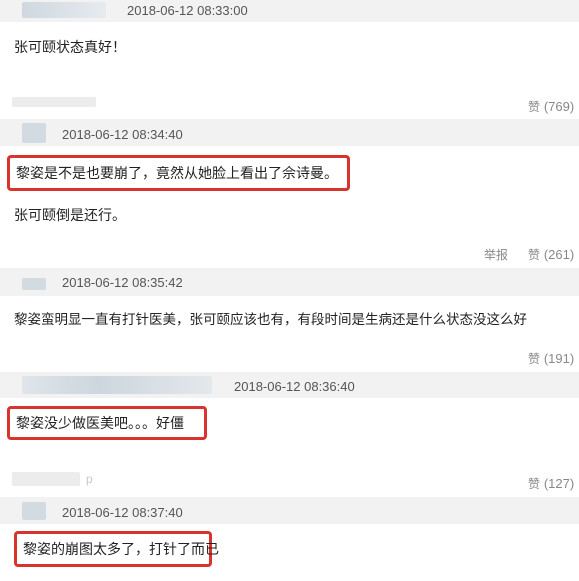  What do you see at coordinates (70, 216) in the screenshot?
I see `comment-text: 张可颐倒是还行。` at bounding box center [70, 216].